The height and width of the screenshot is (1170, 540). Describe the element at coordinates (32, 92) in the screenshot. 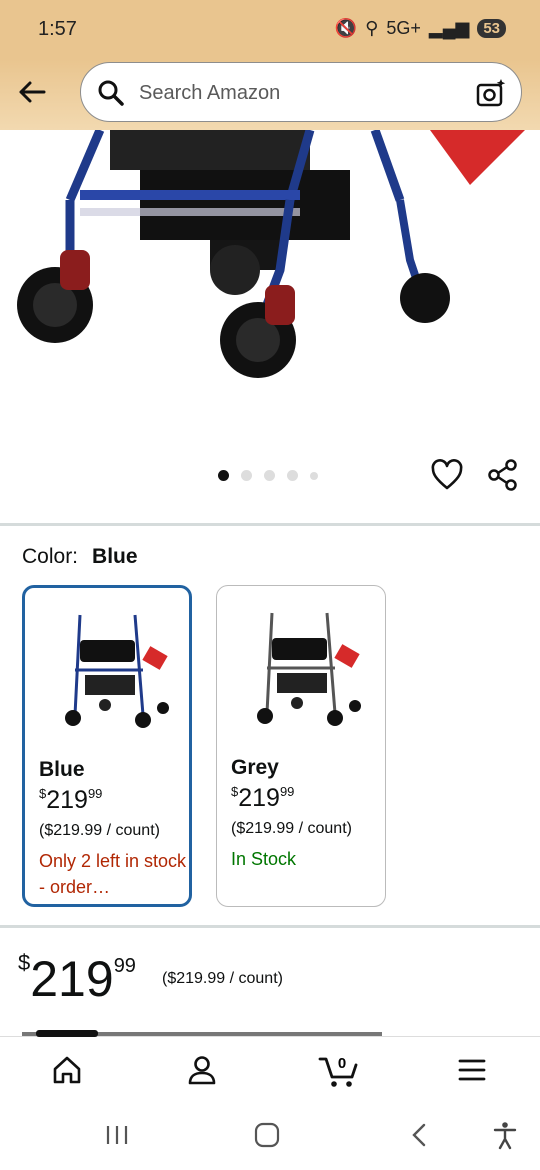

I see `back-arrow-icon` at that location.